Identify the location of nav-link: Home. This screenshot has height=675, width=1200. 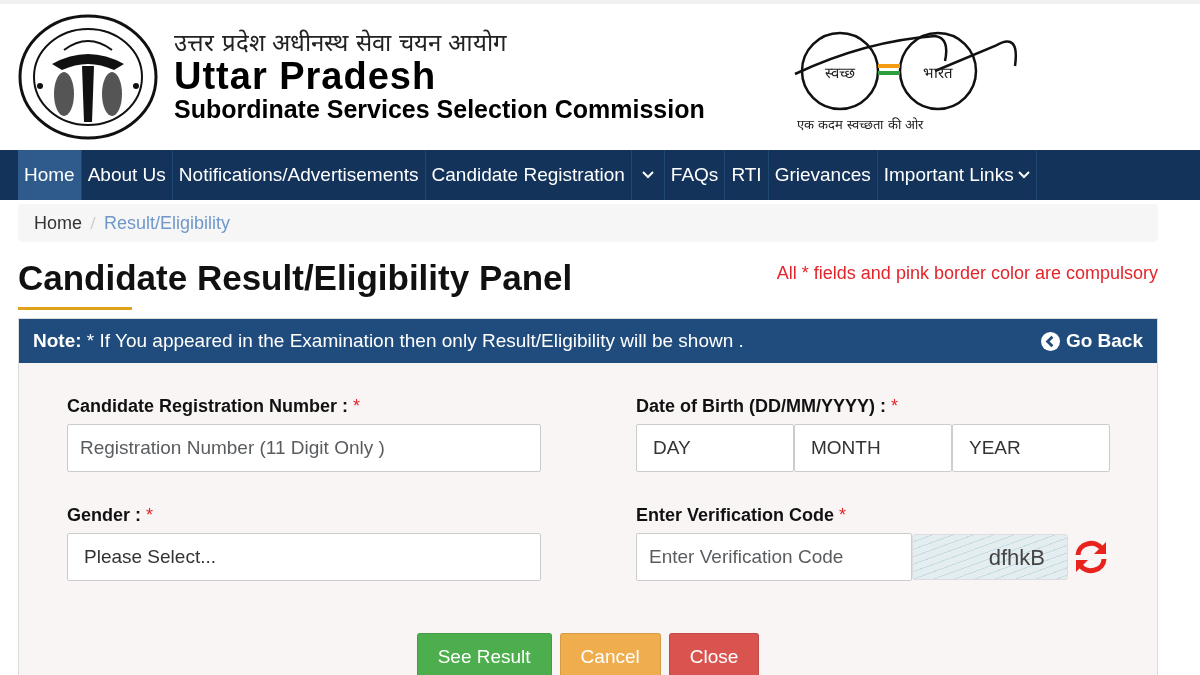
(50, 175).